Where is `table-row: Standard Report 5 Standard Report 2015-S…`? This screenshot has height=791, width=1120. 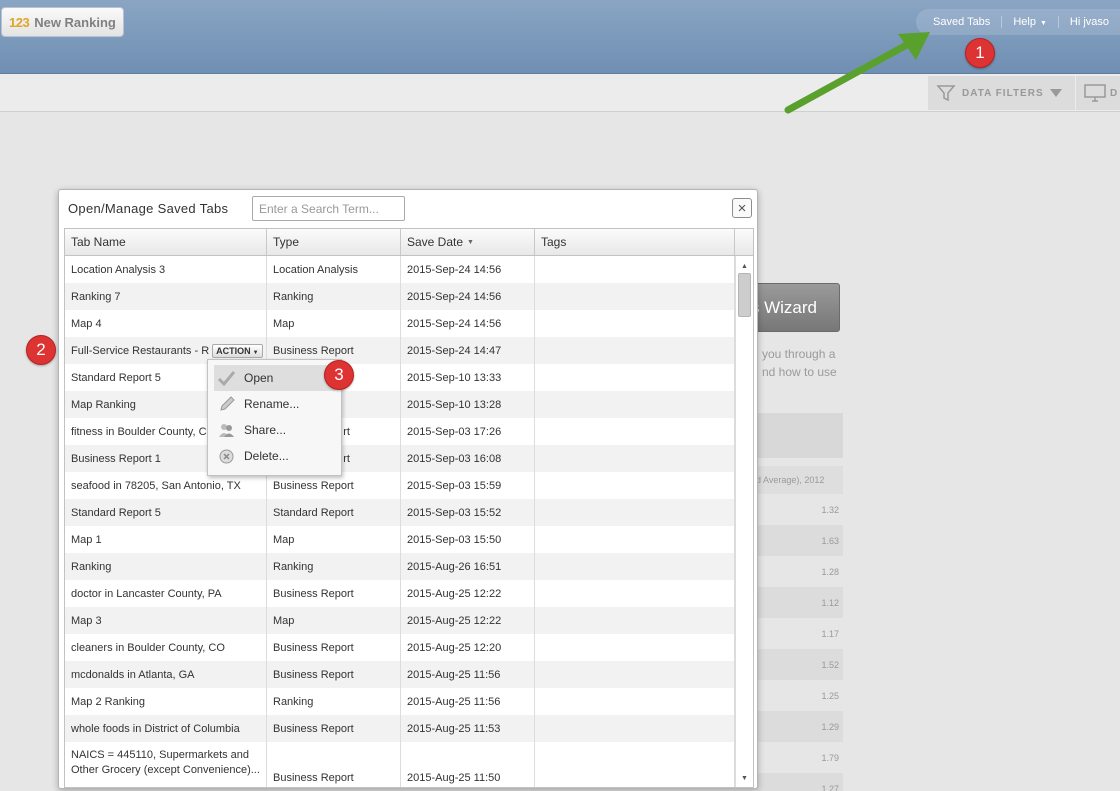 table-row: Standard Report 5 Standard Report 2015-S… is located at coordinates (400, 512).